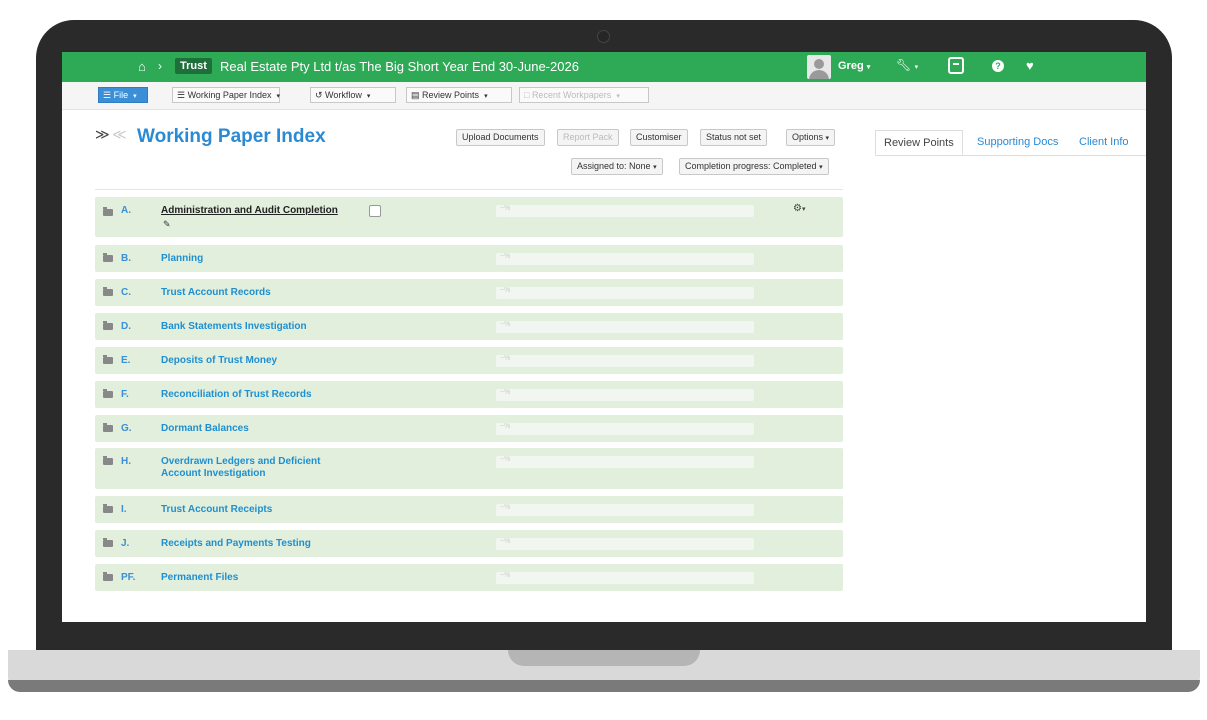  What do you see at coordinates (754, 166) in the screenshot?
I see `completion-progress-filter: Completion progress: Completed ▾` at bounding box center [754, 166].